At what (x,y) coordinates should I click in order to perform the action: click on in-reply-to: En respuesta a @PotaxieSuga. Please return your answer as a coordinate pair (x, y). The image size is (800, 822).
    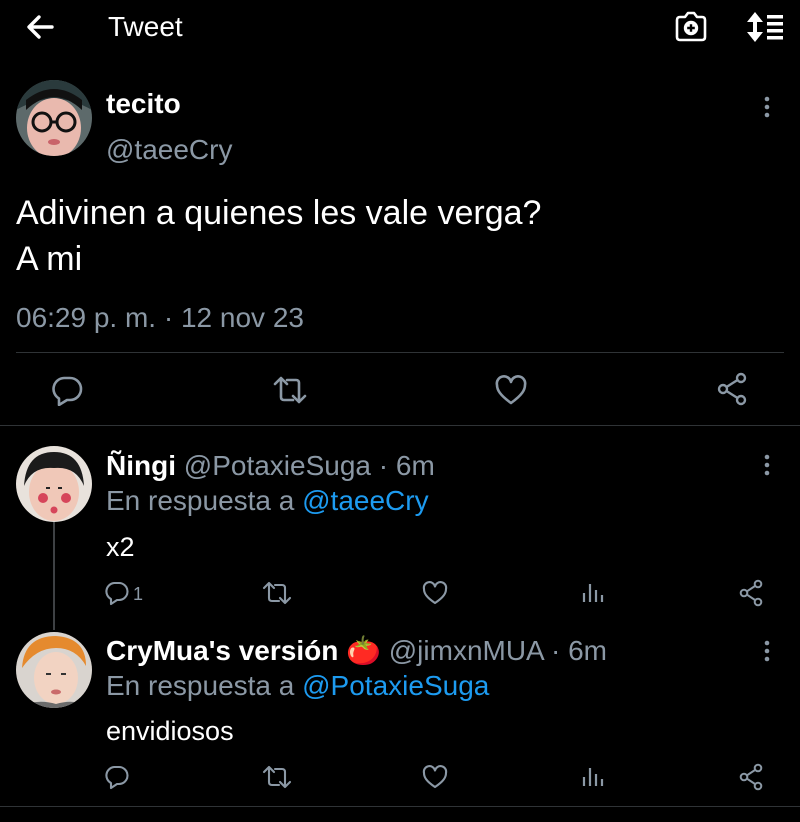
    Looking at the image, I should click on (297, 686).